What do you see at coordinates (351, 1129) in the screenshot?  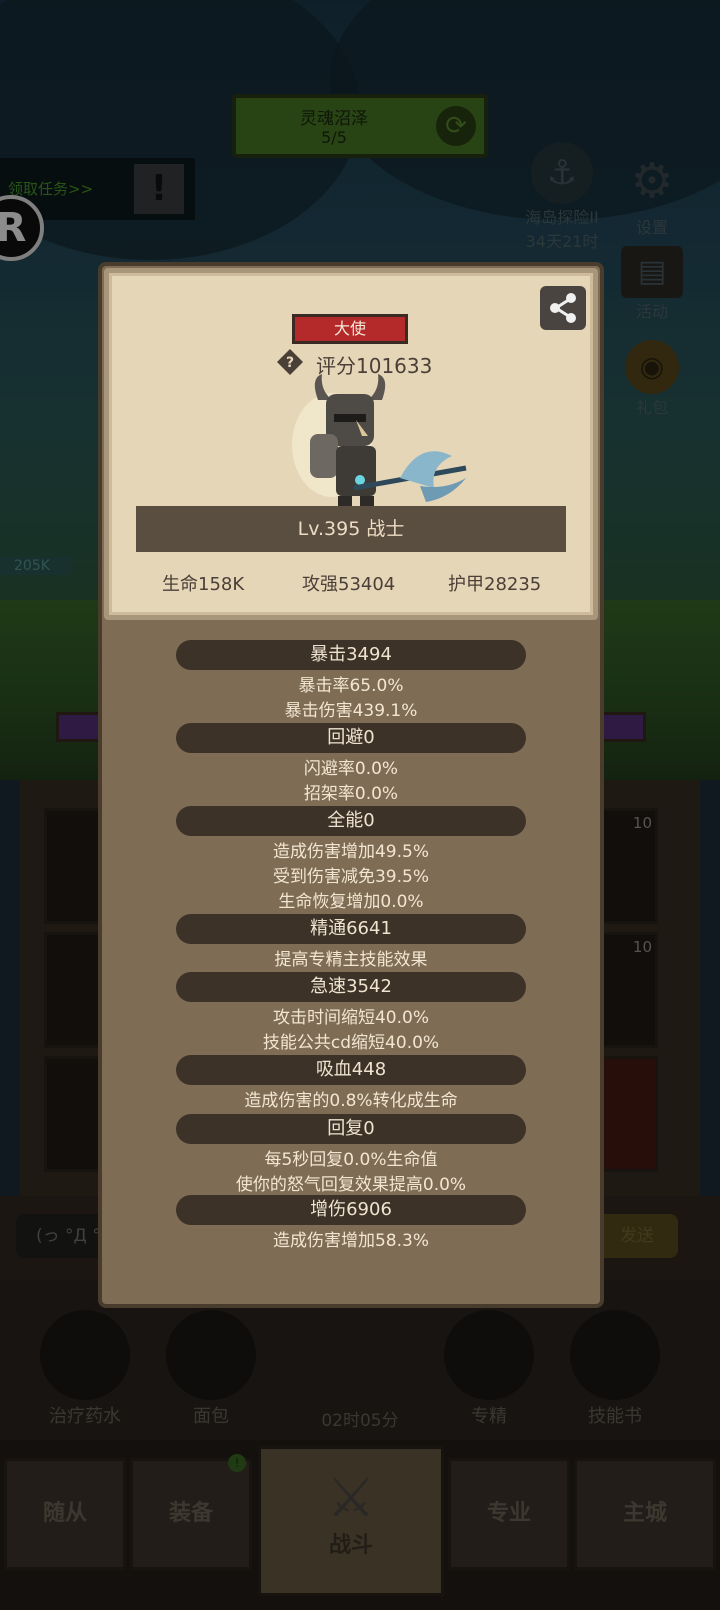 I see `stat-regen-header: 回复0` at bounding box center [351, 1129].